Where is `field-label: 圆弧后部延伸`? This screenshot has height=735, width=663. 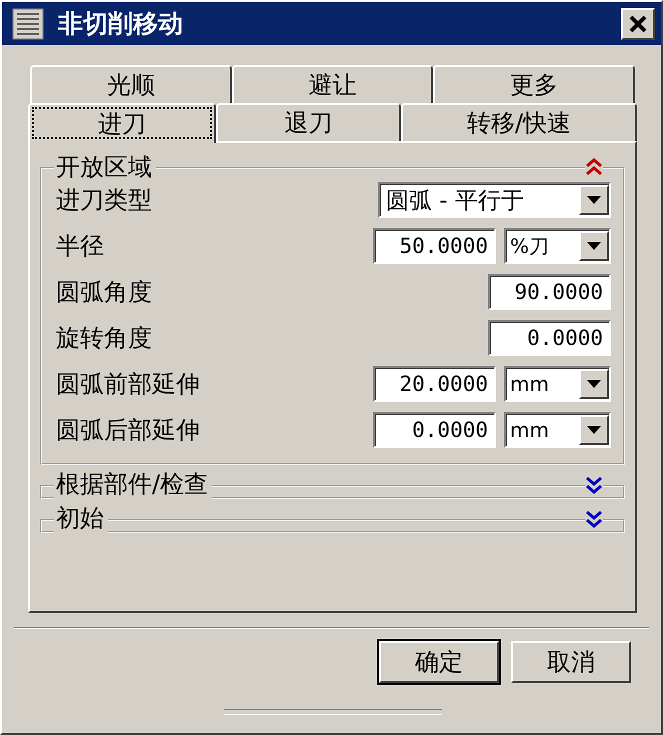
field-label: 圆弧后部延伸 is located at coordinates (128, 430).